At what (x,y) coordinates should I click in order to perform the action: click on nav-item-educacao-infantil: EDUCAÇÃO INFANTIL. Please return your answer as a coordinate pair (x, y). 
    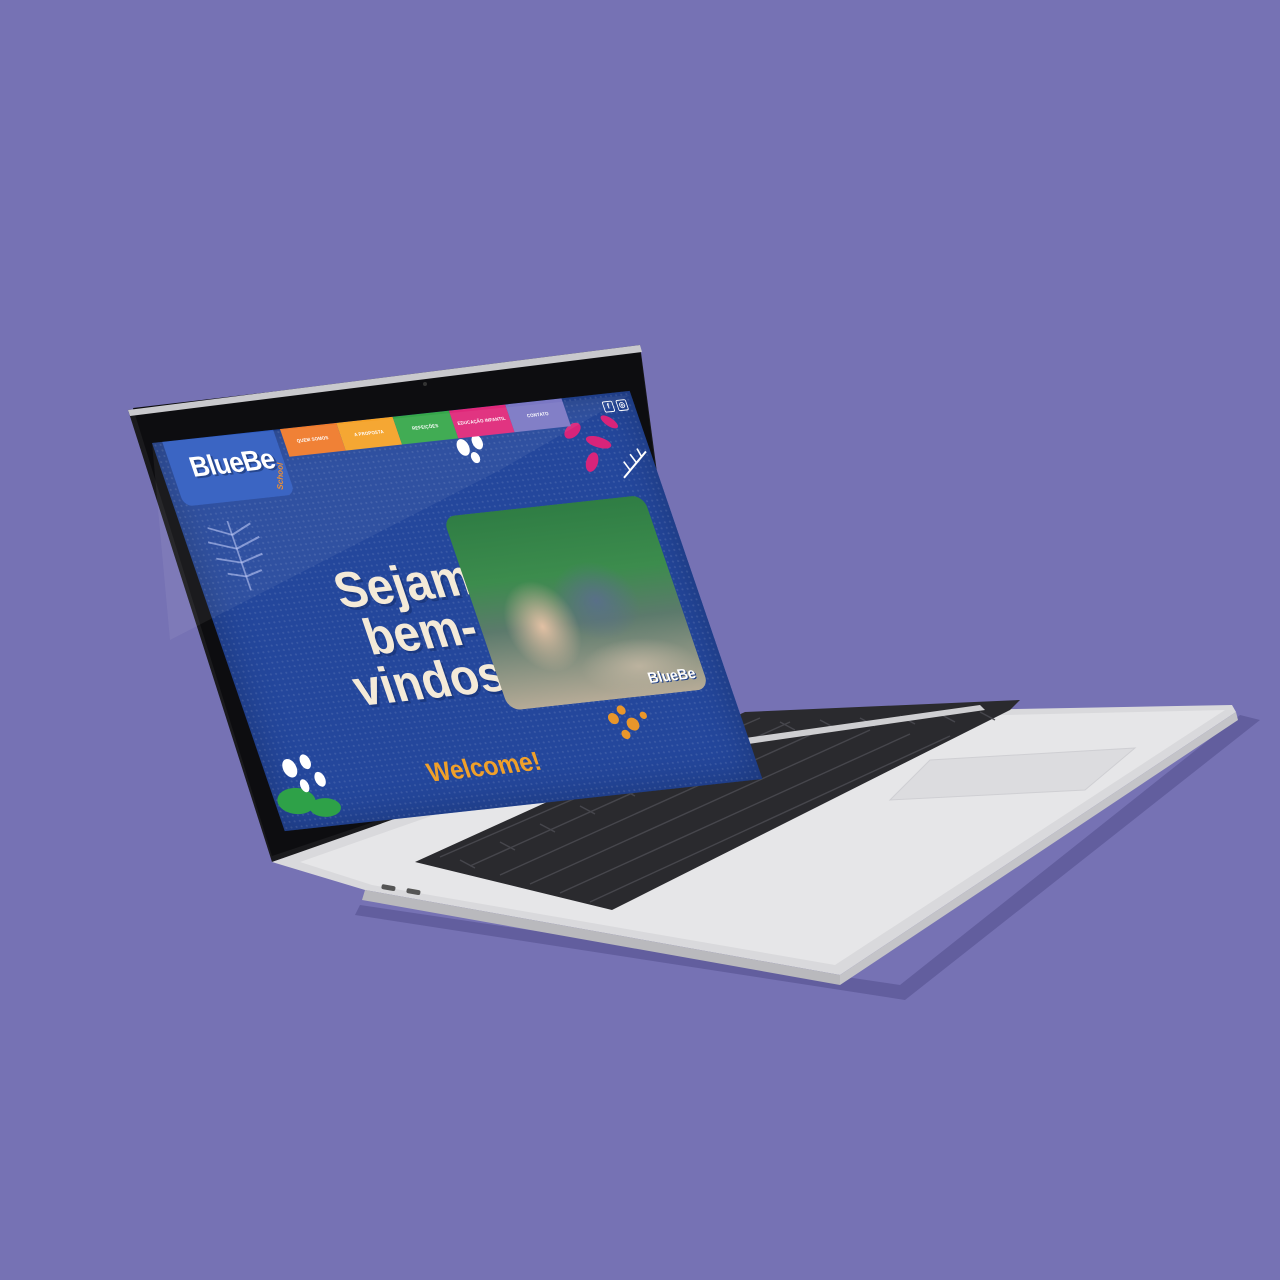
    Looking at the image, I should click on (481, 421).